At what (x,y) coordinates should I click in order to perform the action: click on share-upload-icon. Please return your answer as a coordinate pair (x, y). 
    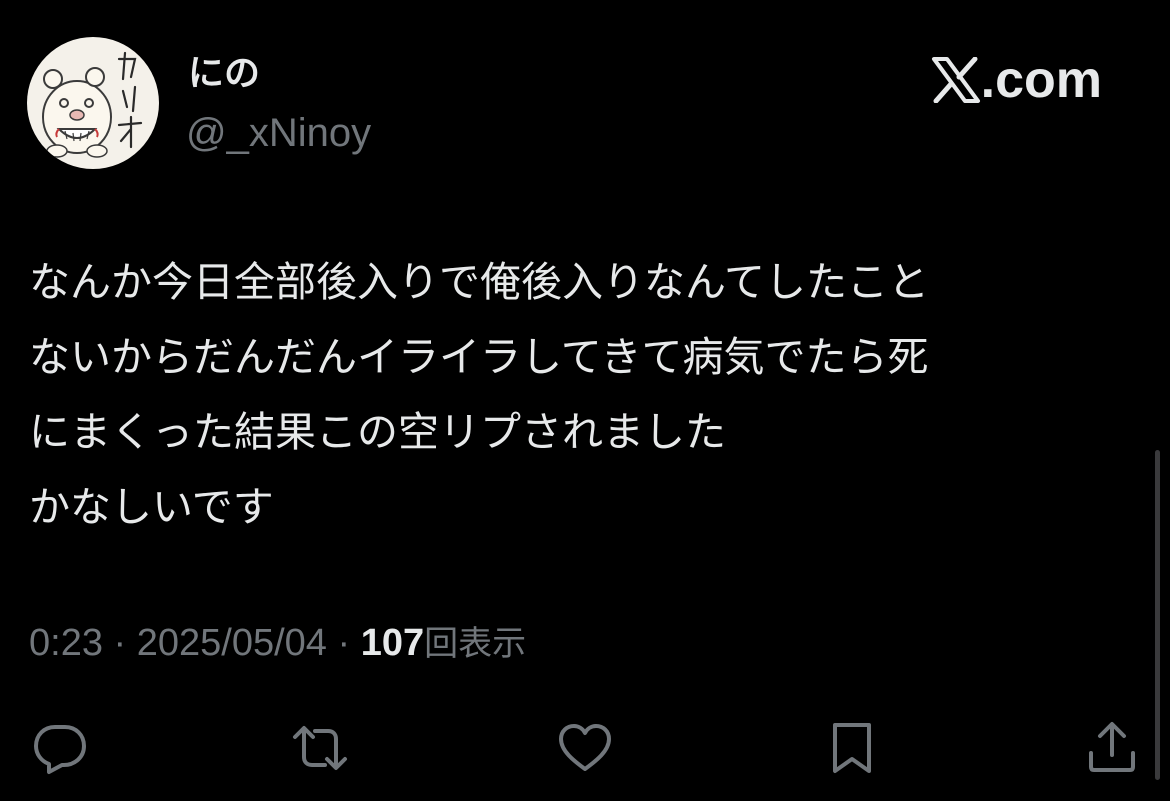
    Looking at the image, I should click on (1112, 747).